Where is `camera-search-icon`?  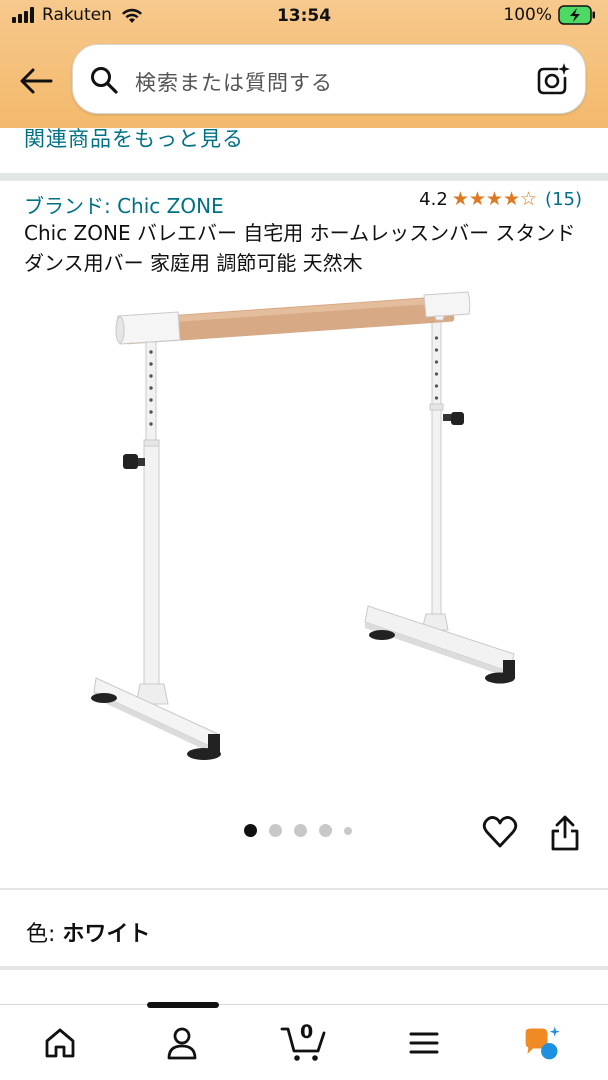
camera-search-icon is located at coordinates (553, 79).